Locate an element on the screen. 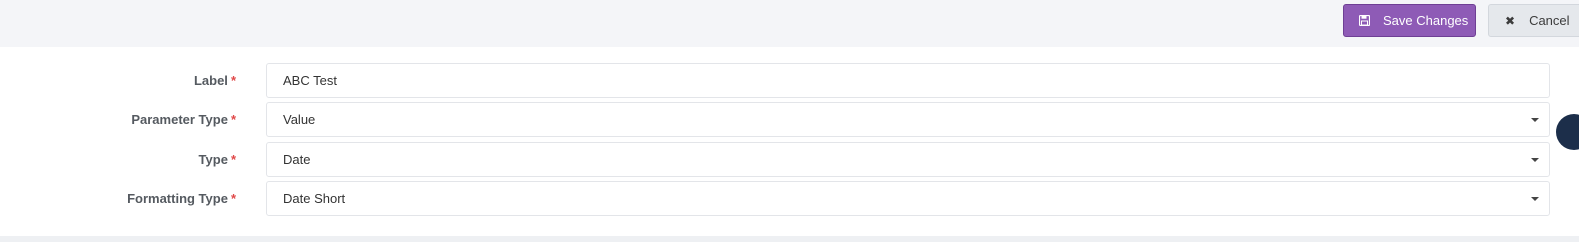  label-input: ABC Test is located at coordinates (908, 80).